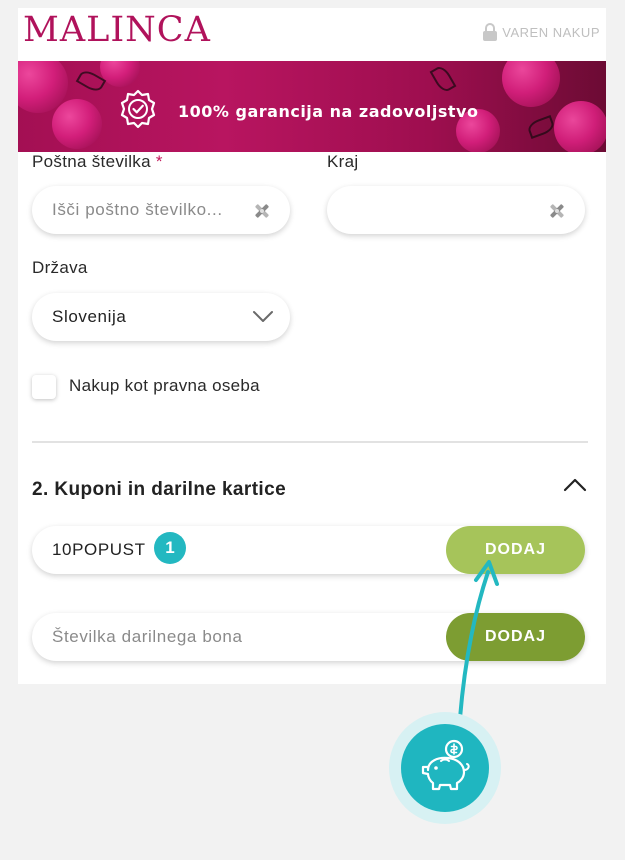  I want to click on postal-code-label: Poštna številka *, so click(97, 161).